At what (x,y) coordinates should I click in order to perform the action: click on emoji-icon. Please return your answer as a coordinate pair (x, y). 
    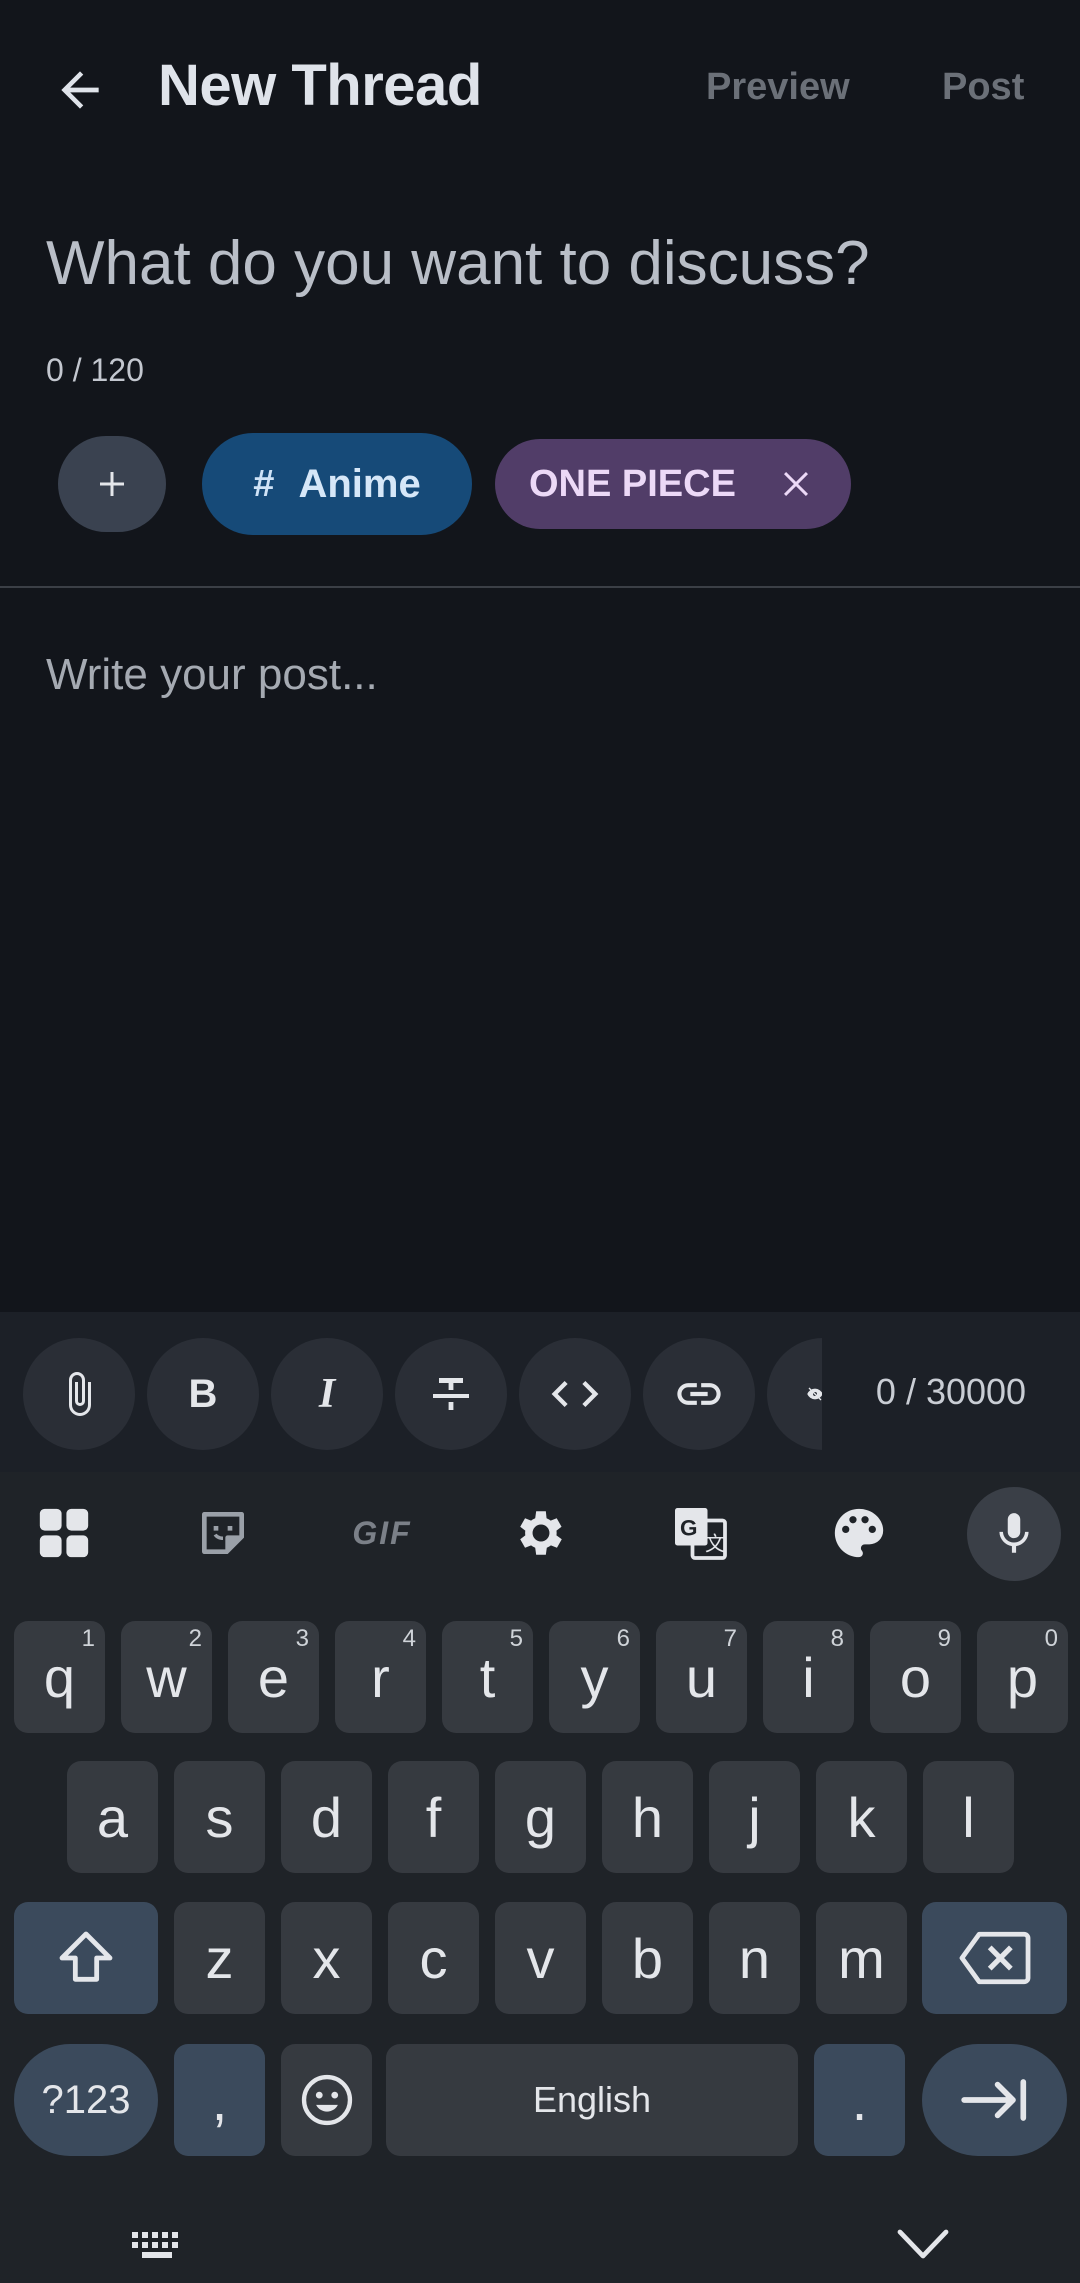
    Looking at the image, I should click on (326, 2100).